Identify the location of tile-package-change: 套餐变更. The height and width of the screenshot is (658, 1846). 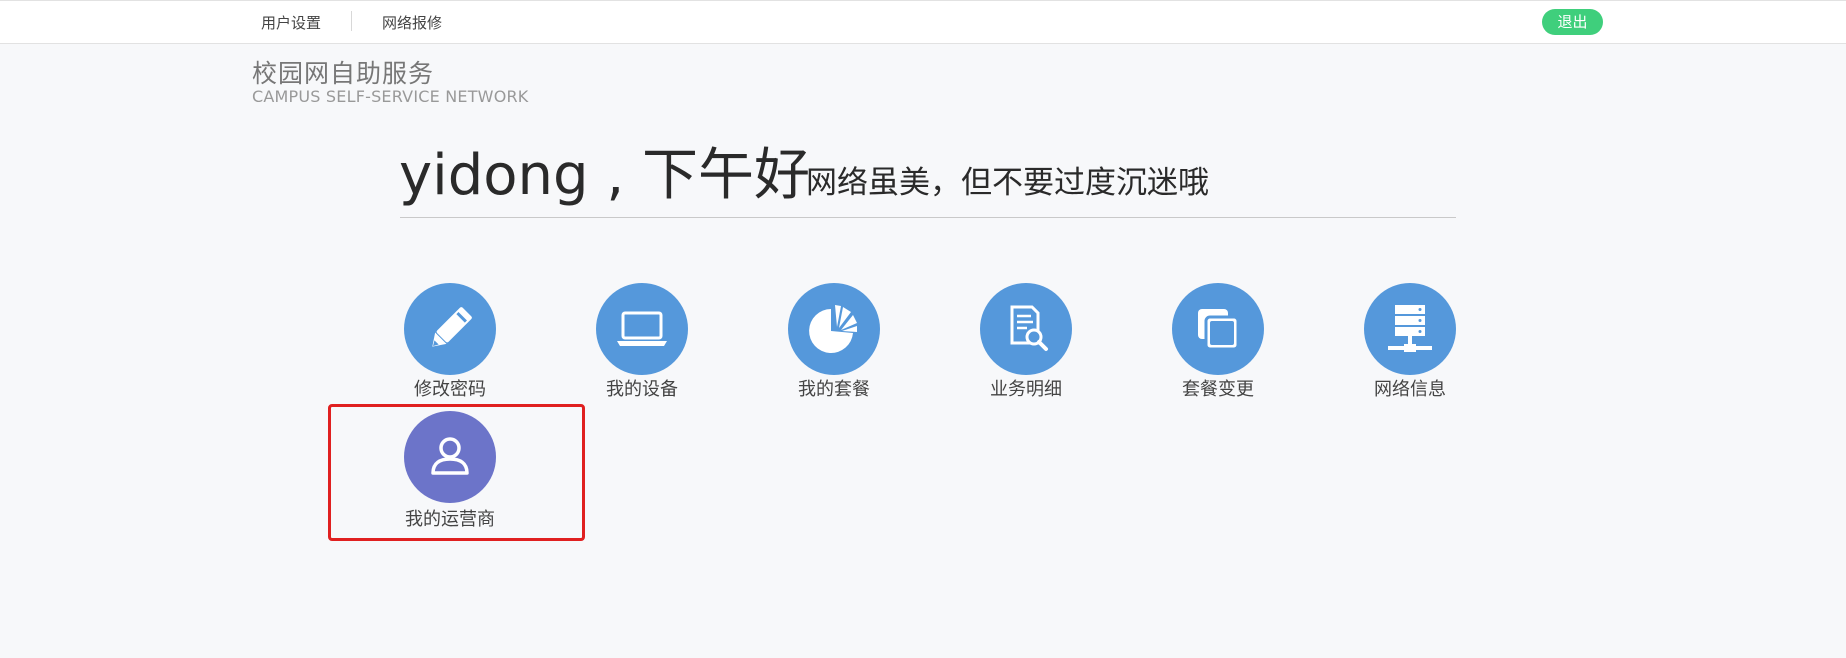
(1218, 343).